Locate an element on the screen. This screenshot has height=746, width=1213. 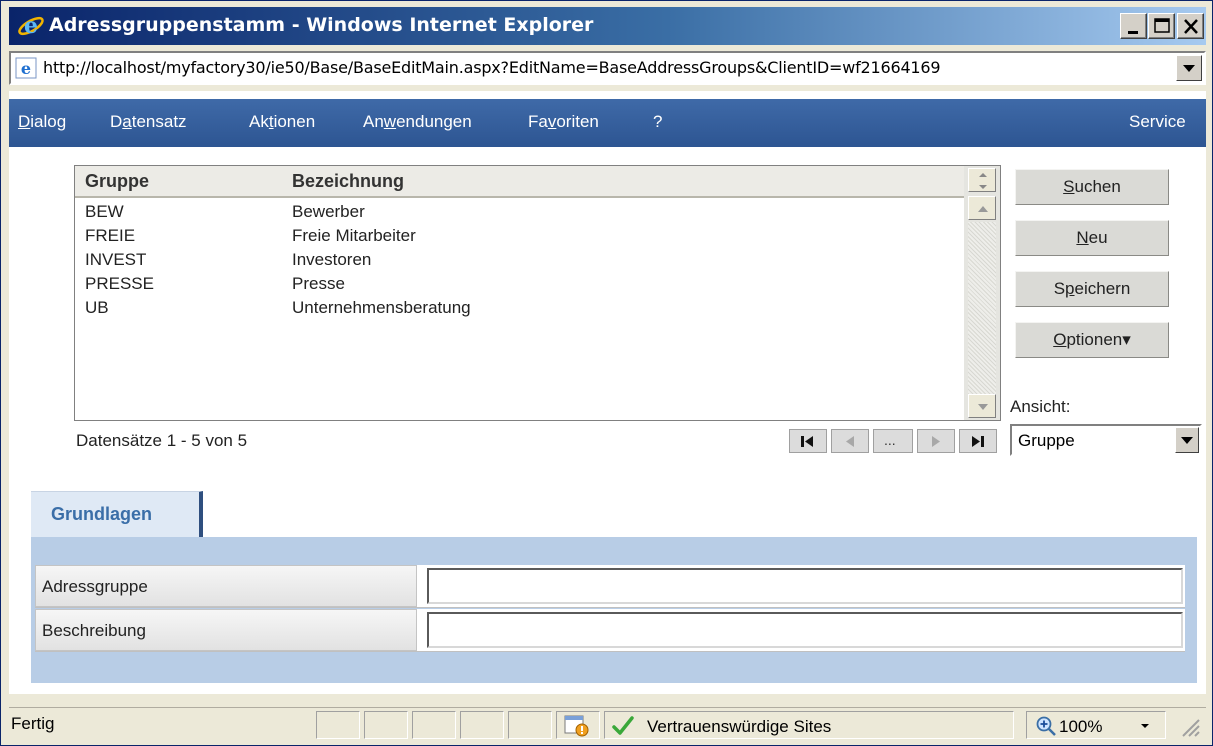
view-label: Ansicht: is located at coordinates (1040, 406).